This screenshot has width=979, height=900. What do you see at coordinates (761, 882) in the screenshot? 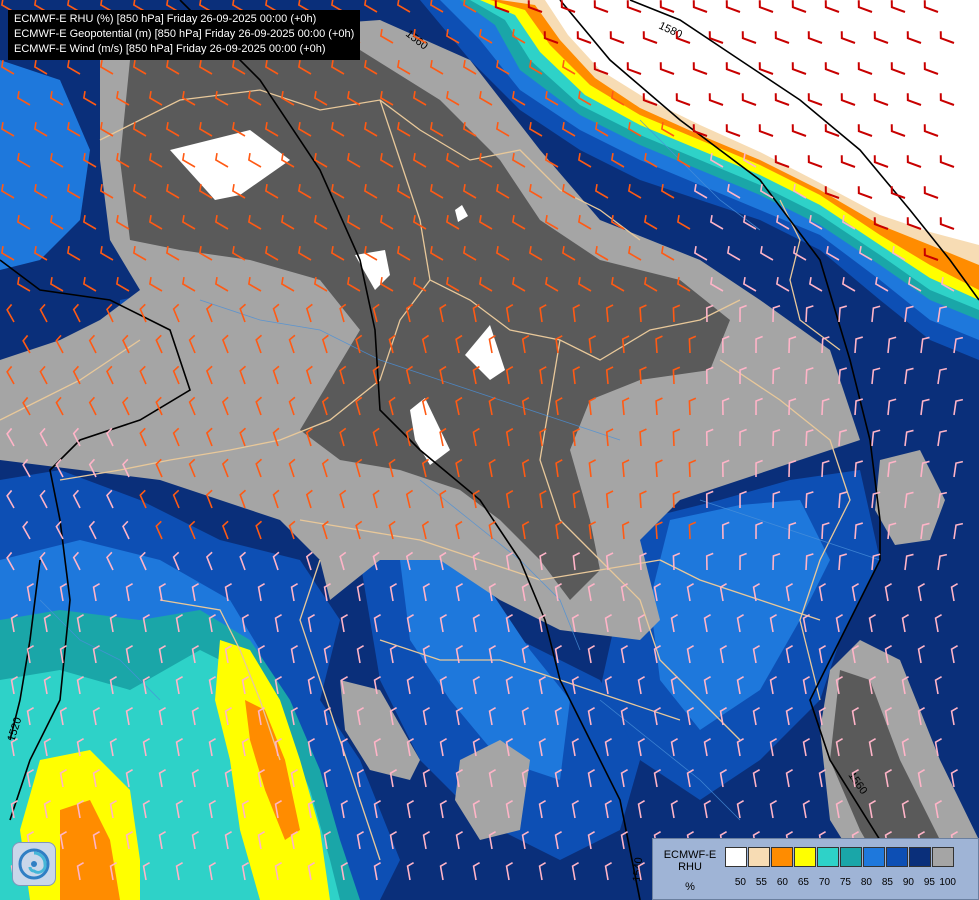
I see `legend-tick: 55` at bounding box center [761, 882].